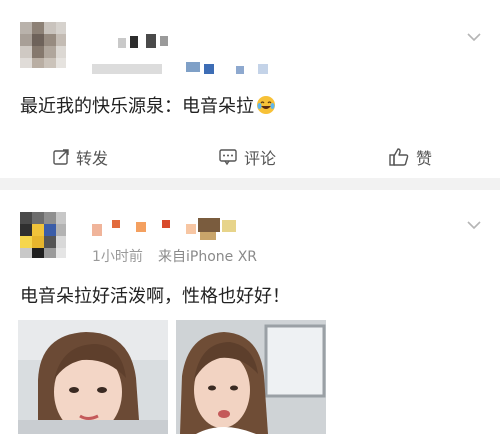 This screenshot has width=500, height=434. I want to click on comment-button: 评论, so click(247, 157).